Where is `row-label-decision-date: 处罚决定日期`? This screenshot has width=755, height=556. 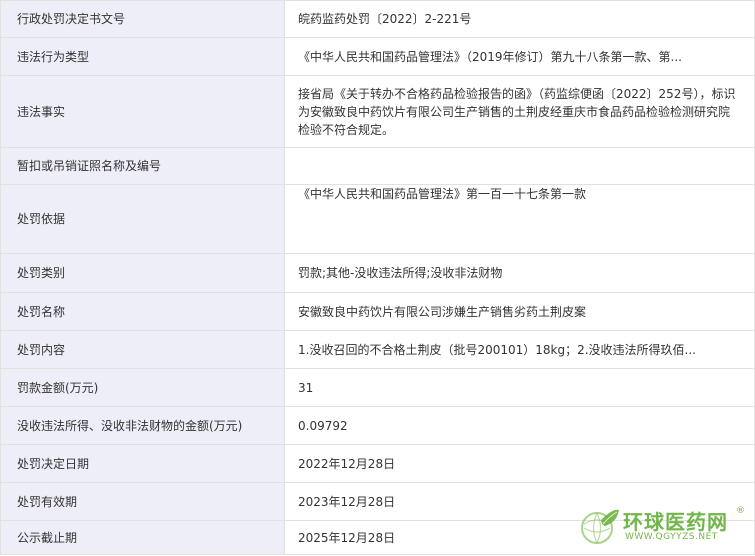
row-label-decision-date: 处罚决定日期 is located at coordinates (142, 463).